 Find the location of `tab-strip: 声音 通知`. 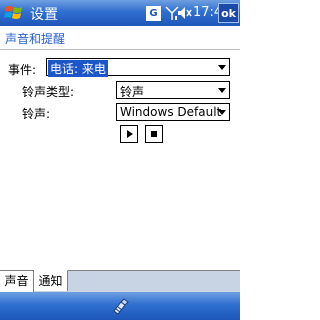

tab-strip: 声音 通知 is located at coordinates (120, 281).